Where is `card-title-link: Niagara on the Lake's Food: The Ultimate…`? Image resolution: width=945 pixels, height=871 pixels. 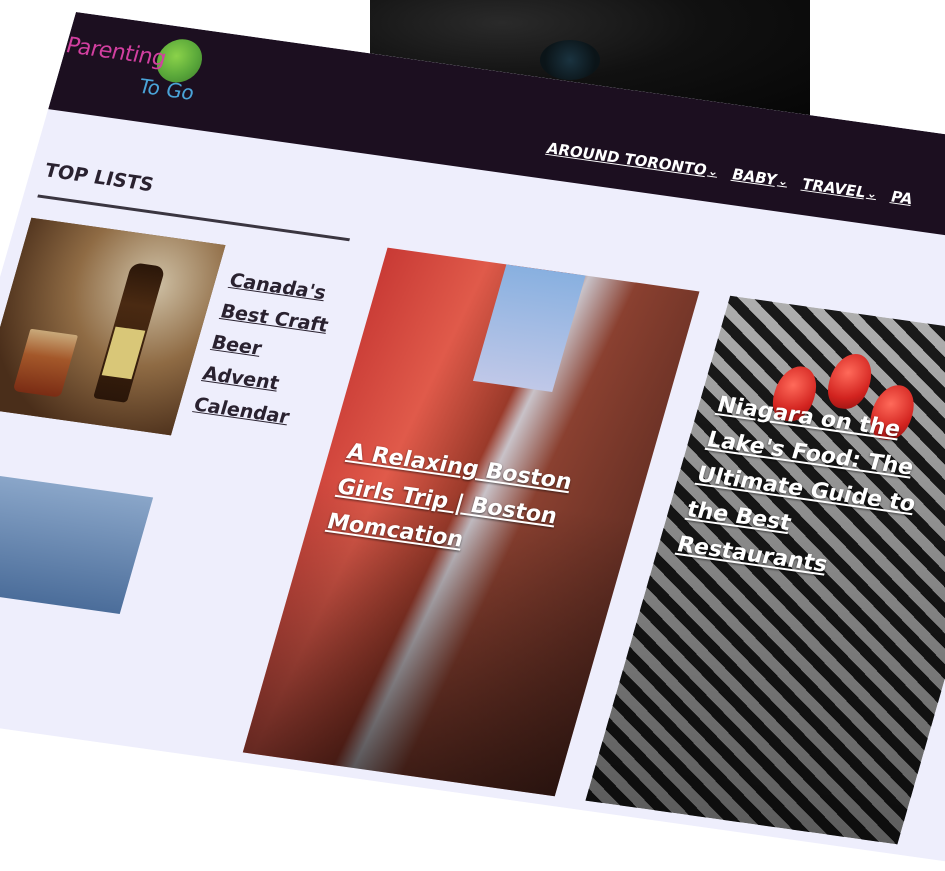 card-title-link: Niagara on the Lake's Food: The Ultimate… is located at coordinates (808, 493).